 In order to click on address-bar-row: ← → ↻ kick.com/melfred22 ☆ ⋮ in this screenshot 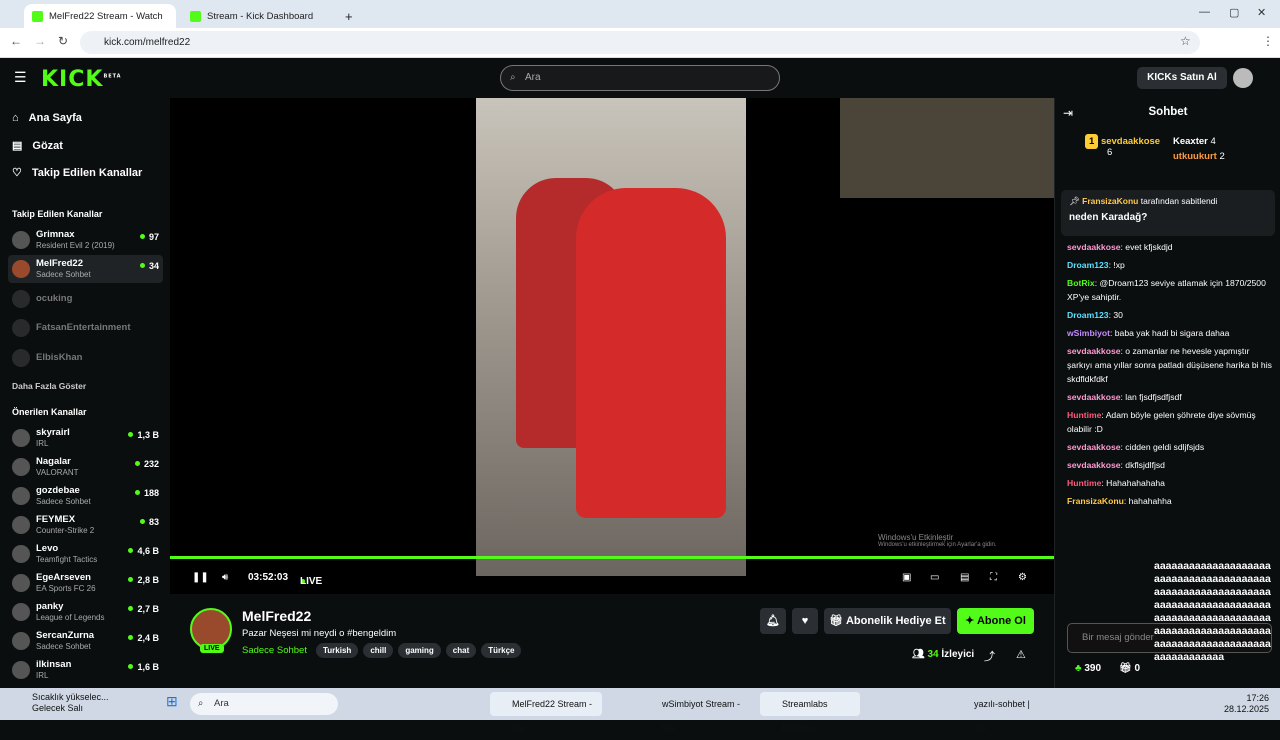, I will do `click(640, 43)`.